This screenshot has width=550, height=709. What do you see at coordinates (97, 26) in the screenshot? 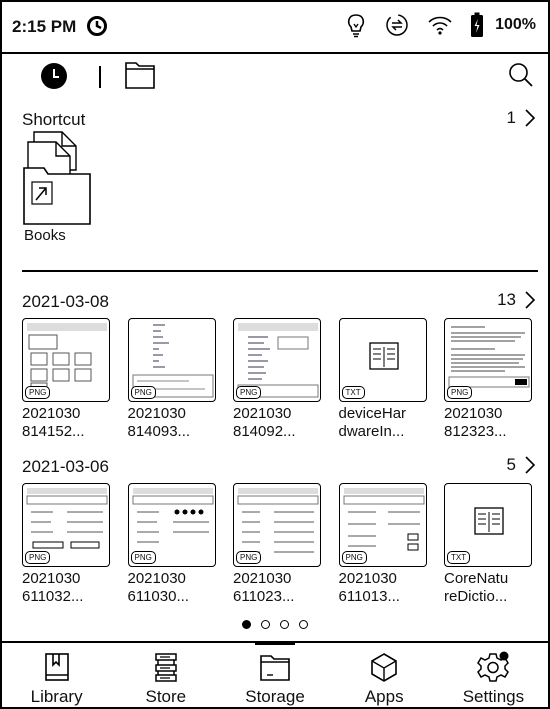
I see `sync-icon` at bounding box center [97, 26].